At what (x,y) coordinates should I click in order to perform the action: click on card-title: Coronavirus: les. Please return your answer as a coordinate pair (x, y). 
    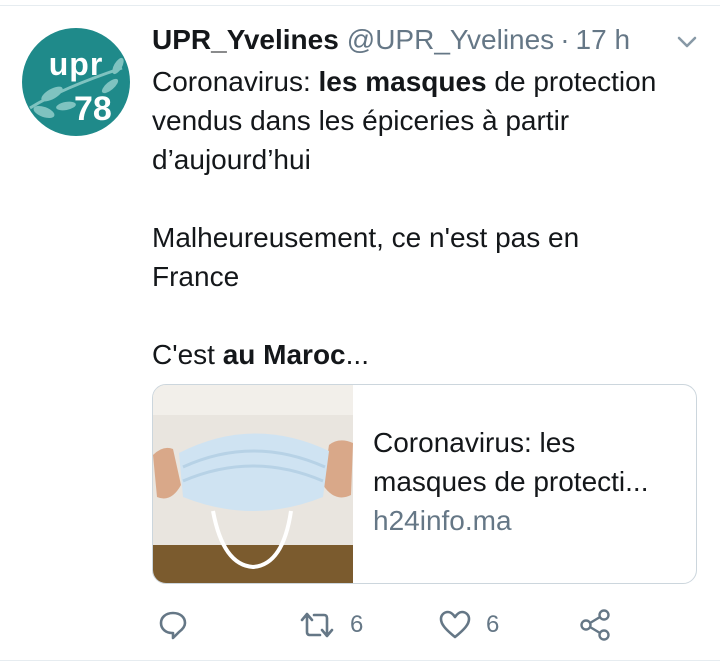
    Looking at the image, I should click on (474, 442).